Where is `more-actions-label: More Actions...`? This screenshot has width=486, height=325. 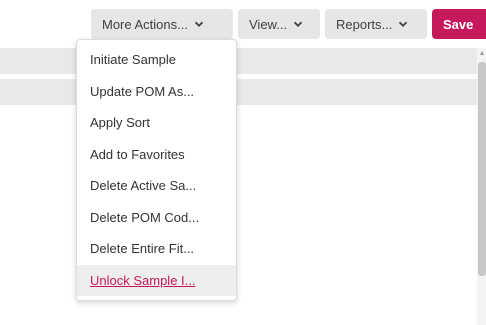
more-actions-label: More Actions... is located at coordinates (145, 24).